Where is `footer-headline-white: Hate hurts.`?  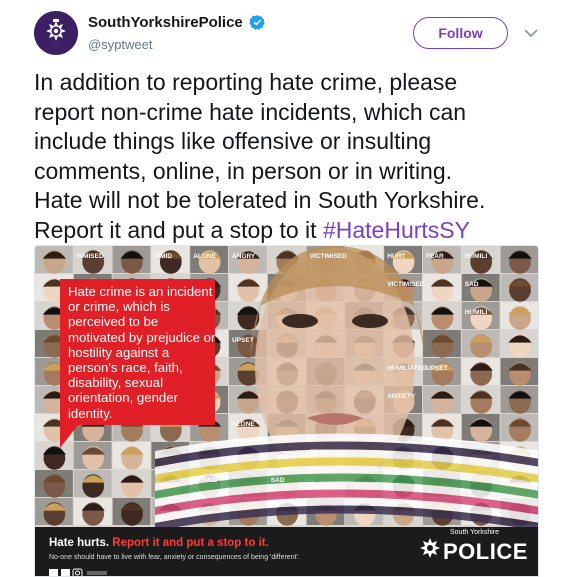
footer-headline-white: Hate hurts. is located at coordinates (79, 543).